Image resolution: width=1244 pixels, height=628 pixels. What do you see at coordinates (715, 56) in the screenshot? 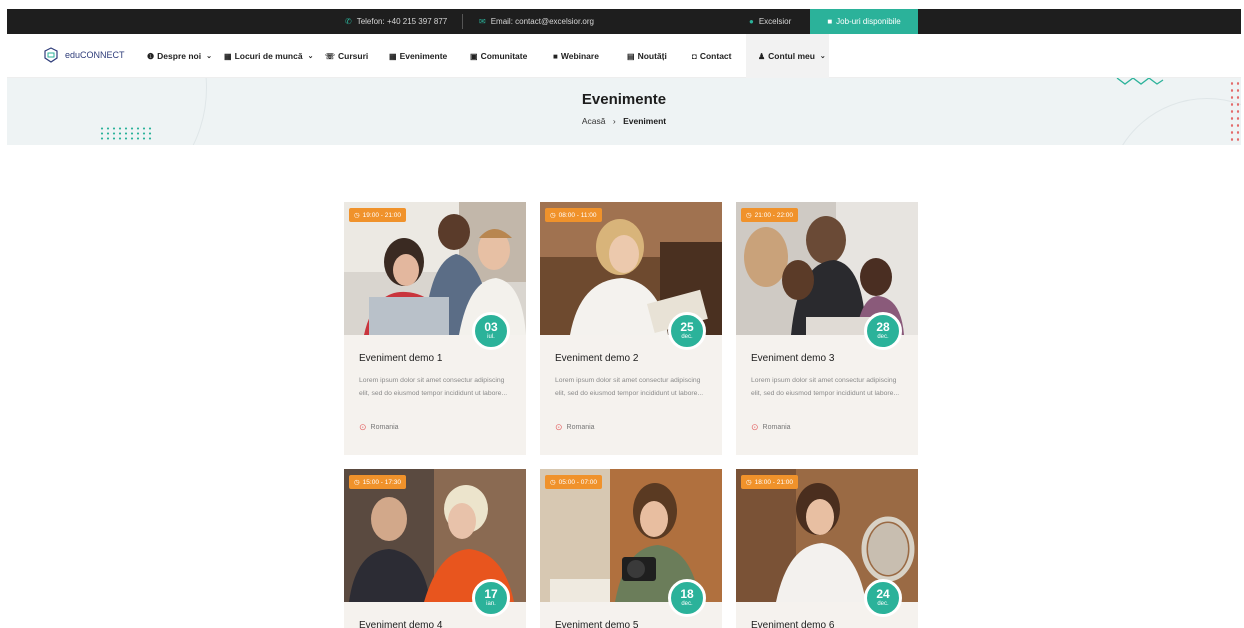
I see `nav-label: Contact` at bounding box center [715, 56].